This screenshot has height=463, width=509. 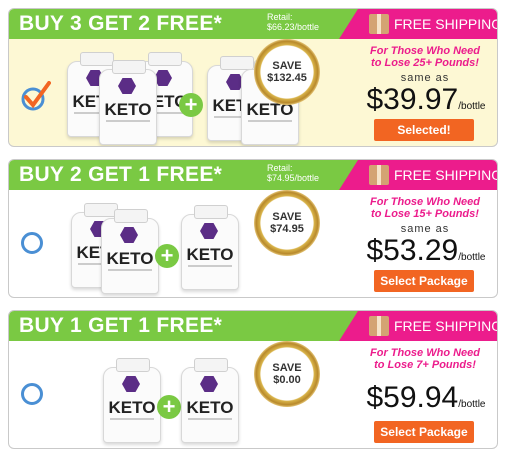 I want to click on weight-loss-pitch: For Those Who Need to Lose 7+ Pounds!, so click(x=425, y=359).